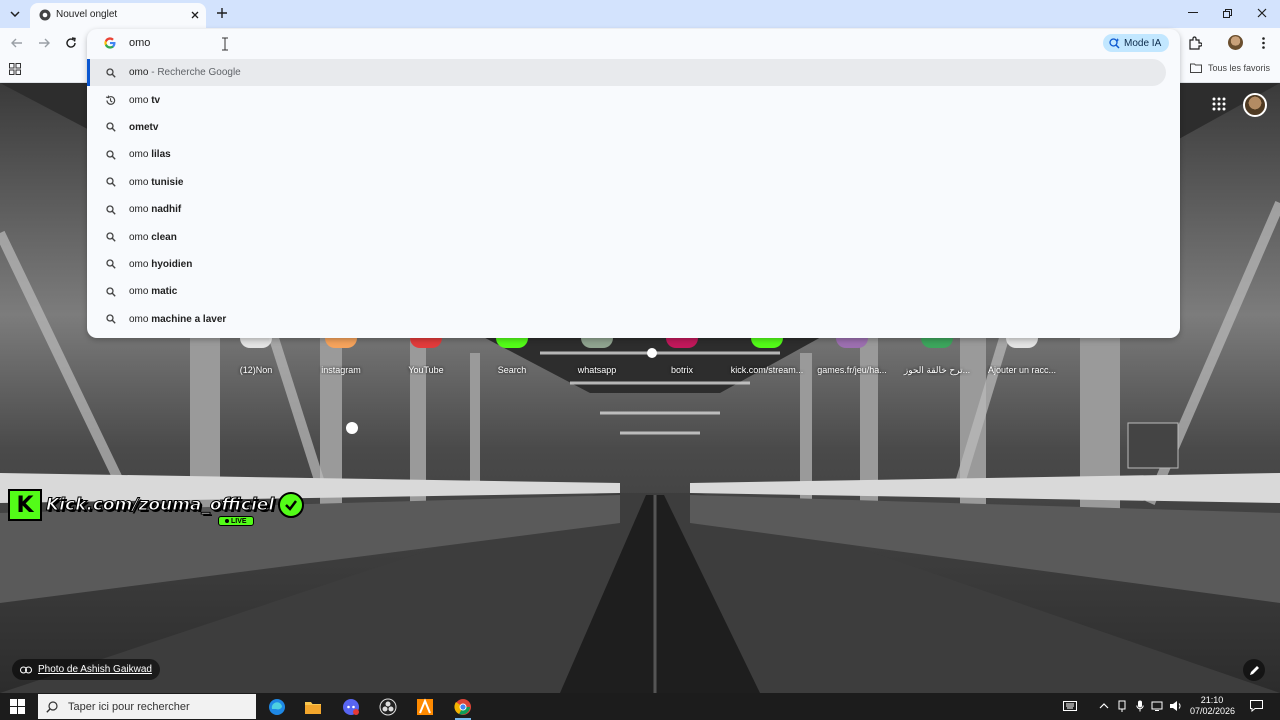  What do you see at coordinates (681, 370) in the screenshot?
I see `shortcut-label: botrix` at bounding box center [681, 370].